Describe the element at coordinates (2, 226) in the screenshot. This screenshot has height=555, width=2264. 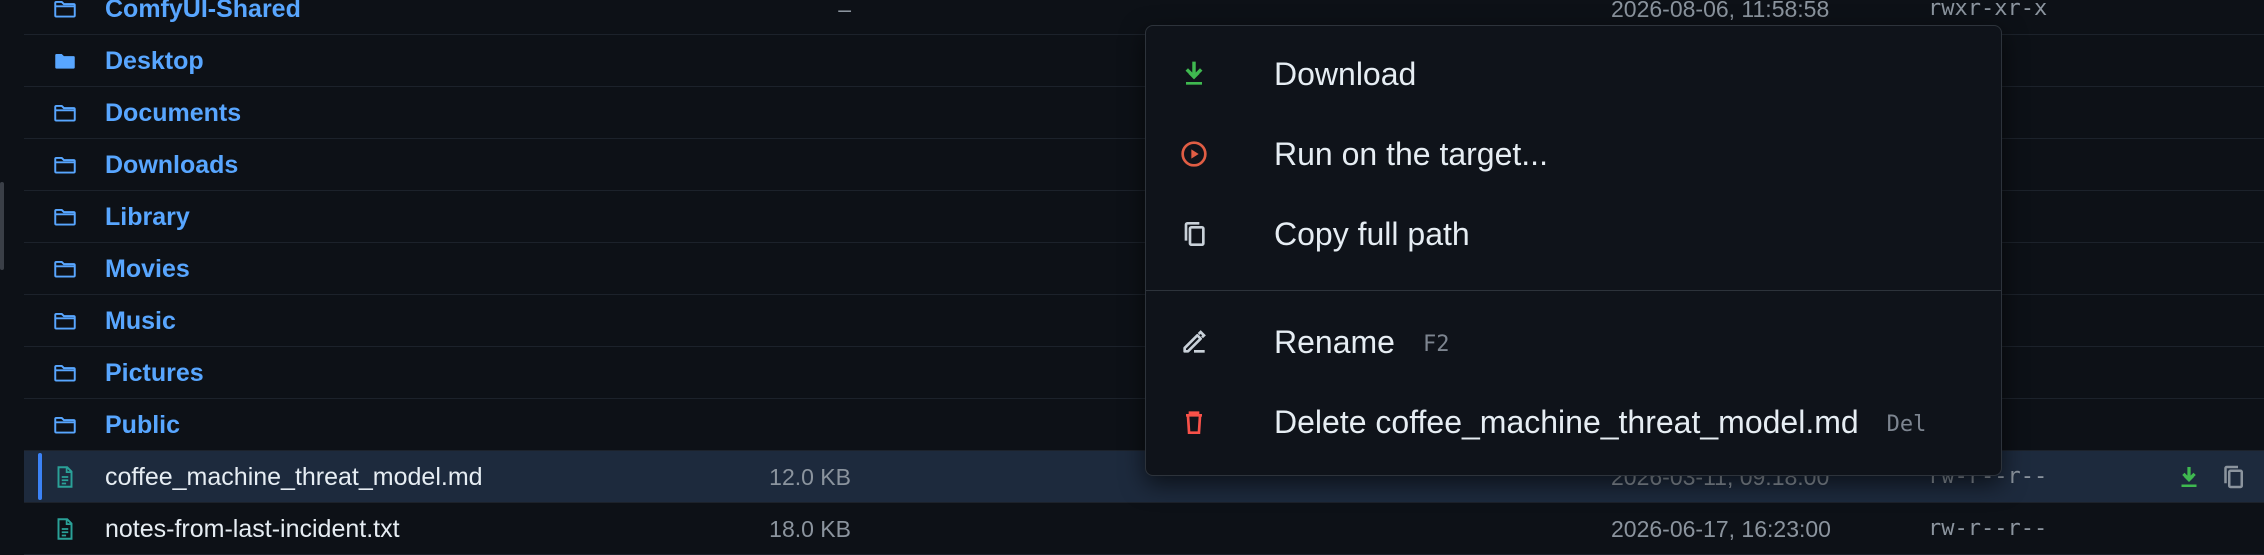
I see `scroll-indicator` at that location.